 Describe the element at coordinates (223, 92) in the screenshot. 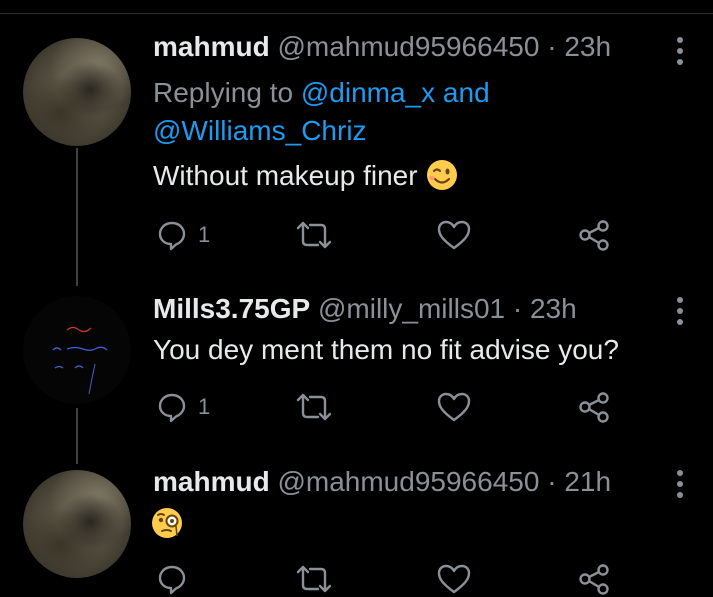

I see `replying-prefix: Replying to` at that location.